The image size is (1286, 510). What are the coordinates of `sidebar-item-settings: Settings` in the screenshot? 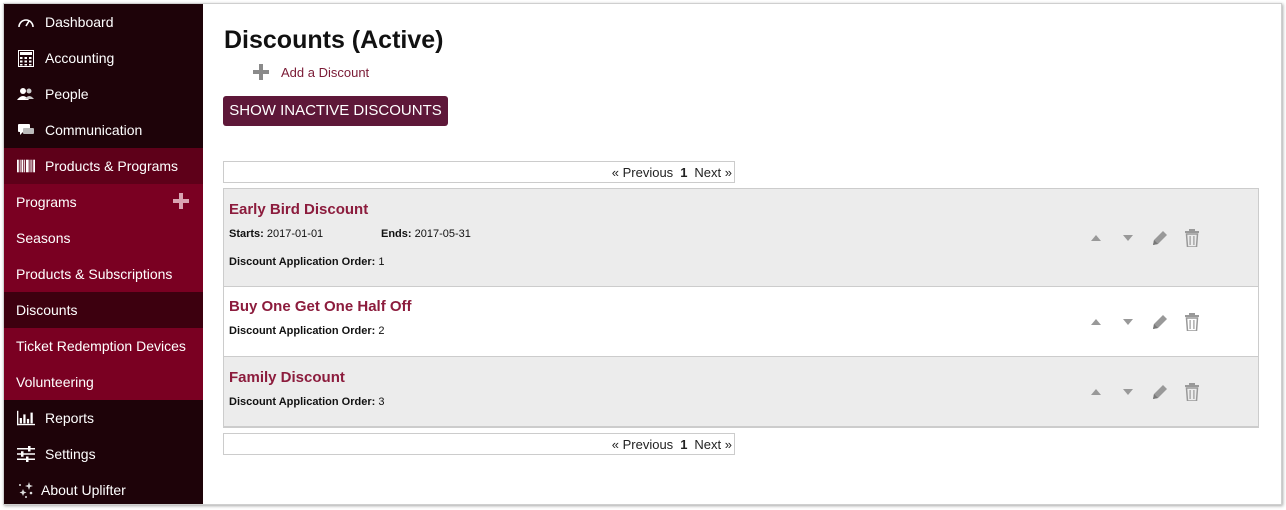 It's located at (103, 454).